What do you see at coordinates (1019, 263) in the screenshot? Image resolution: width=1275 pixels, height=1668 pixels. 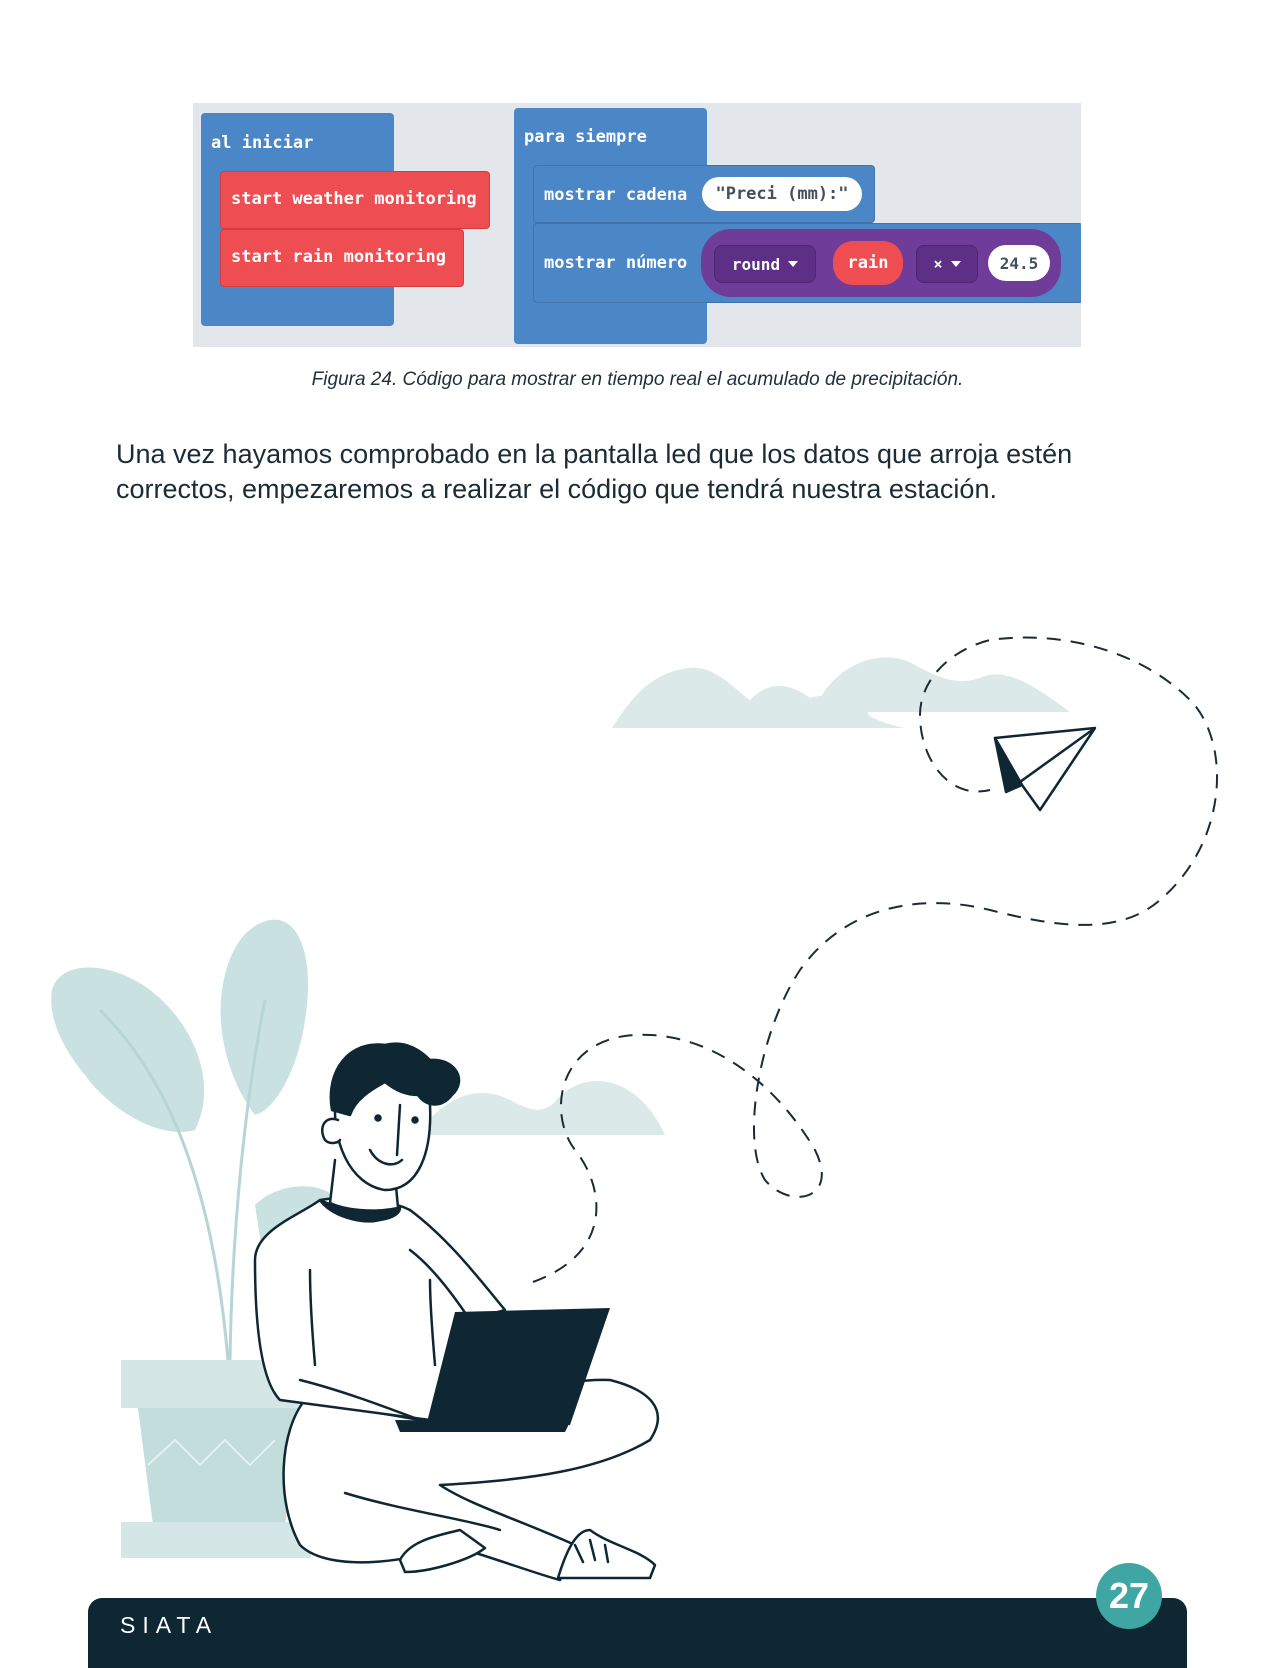 I see `number-value-pill: 24.5` at bounding box center [1019, 263].